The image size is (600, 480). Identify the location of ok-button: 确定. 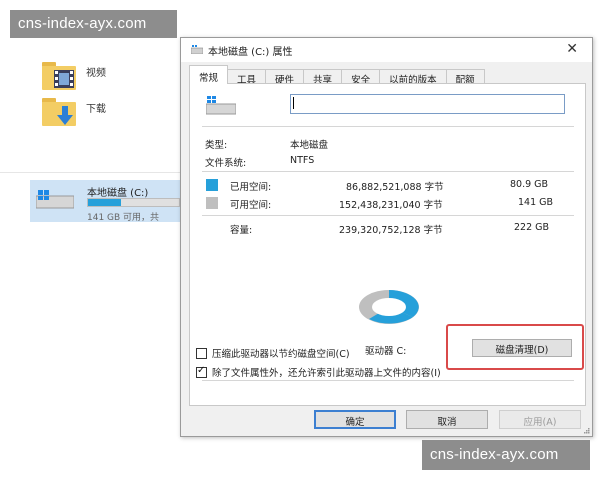
(355, 419).